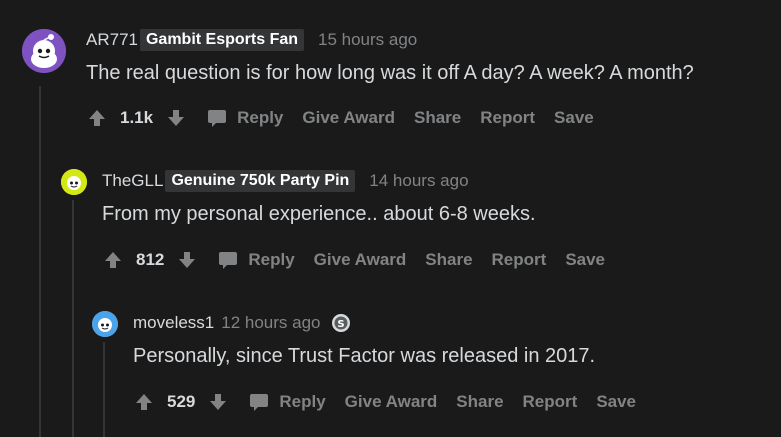 This screenshot has width=781, height=437. I want to click on comment-actions: 812 Reply Give Award Share Report Save, so click(363, 260).